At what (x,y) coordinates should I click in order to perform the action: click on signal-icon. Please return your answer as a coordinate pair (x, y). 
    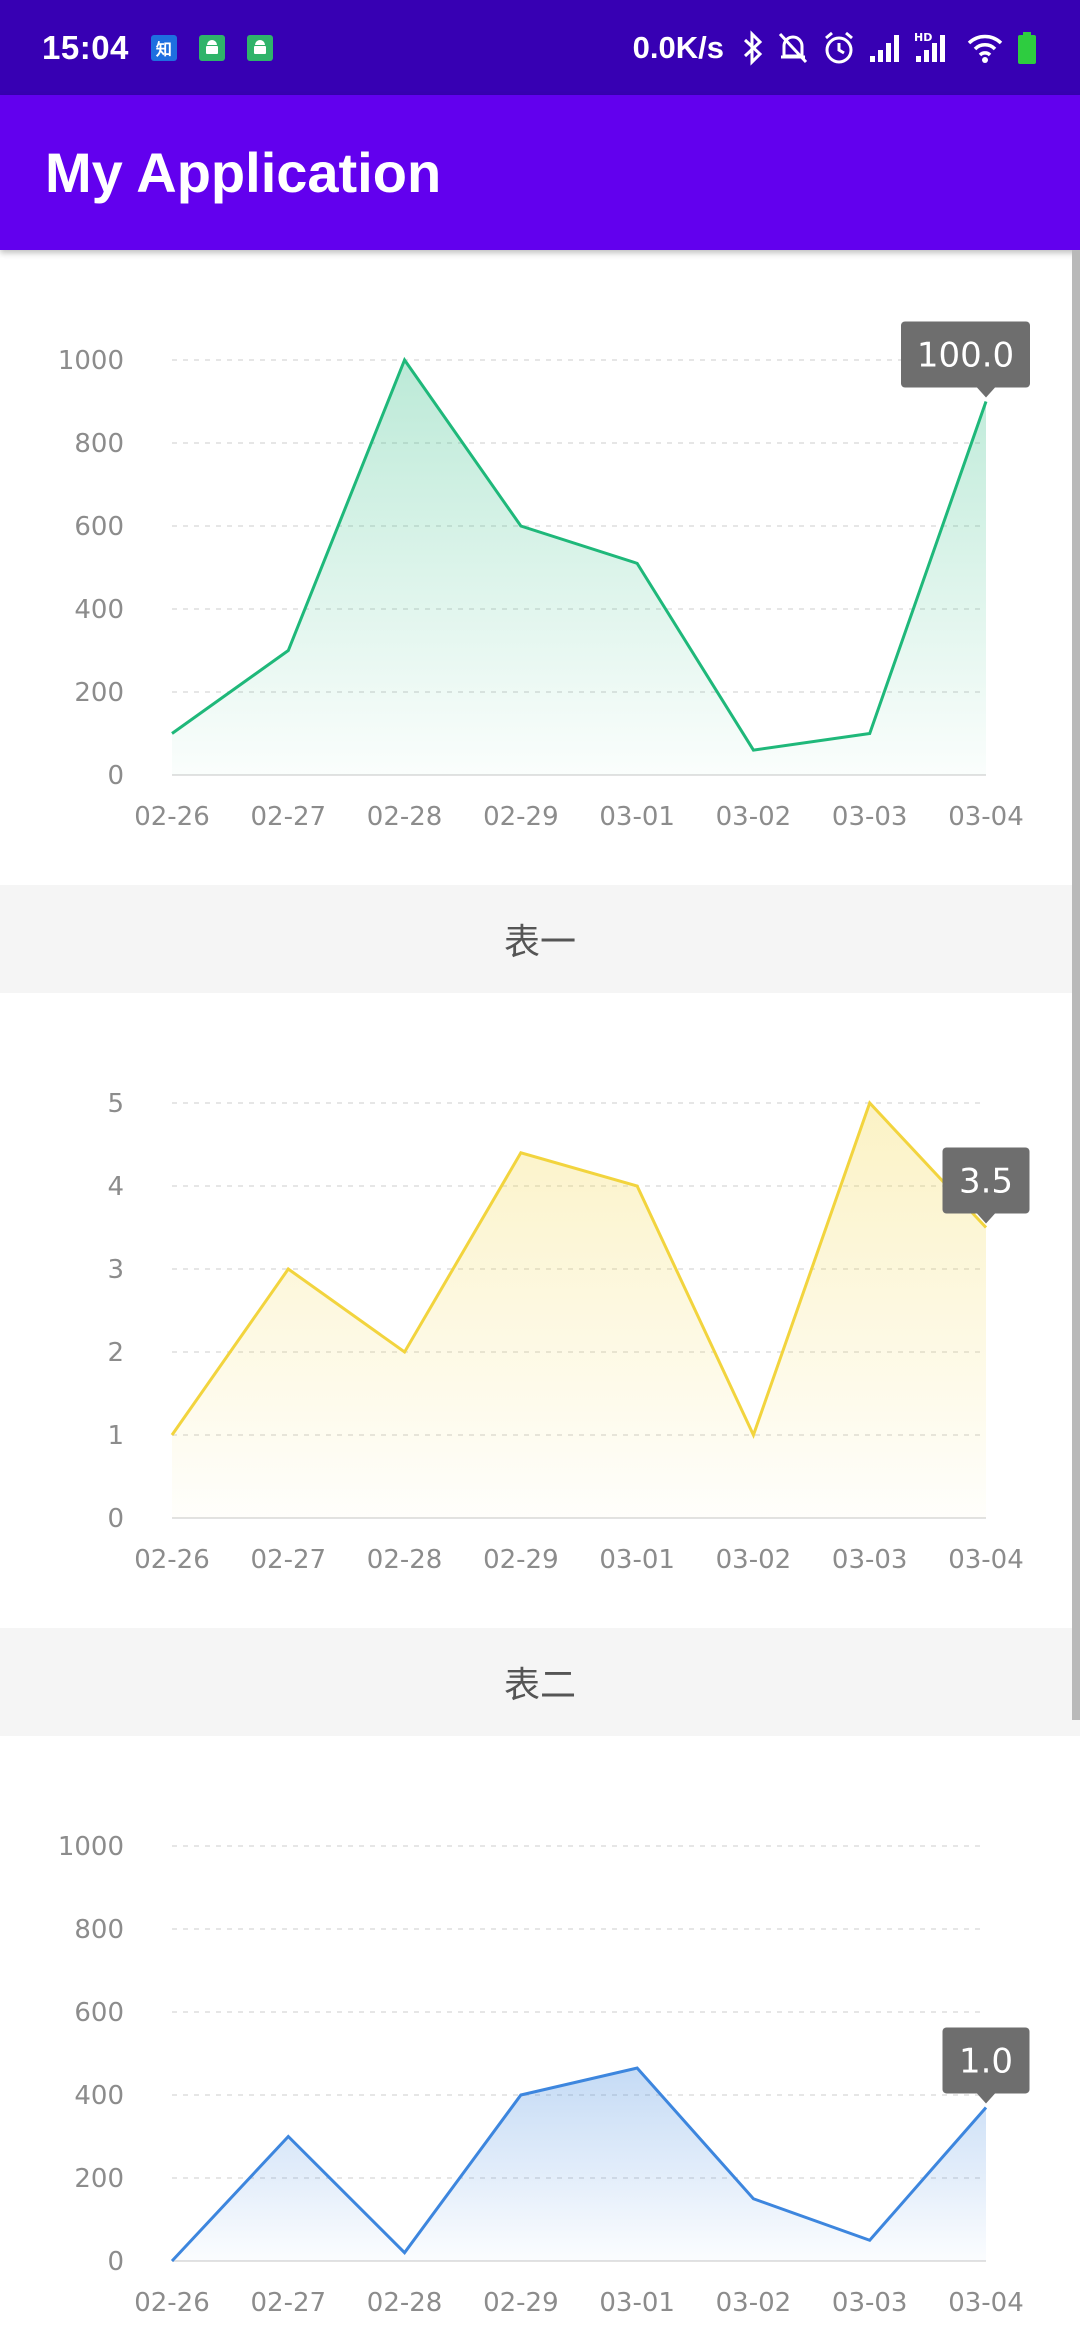
    Looking at the image, I should click on (885, 48).